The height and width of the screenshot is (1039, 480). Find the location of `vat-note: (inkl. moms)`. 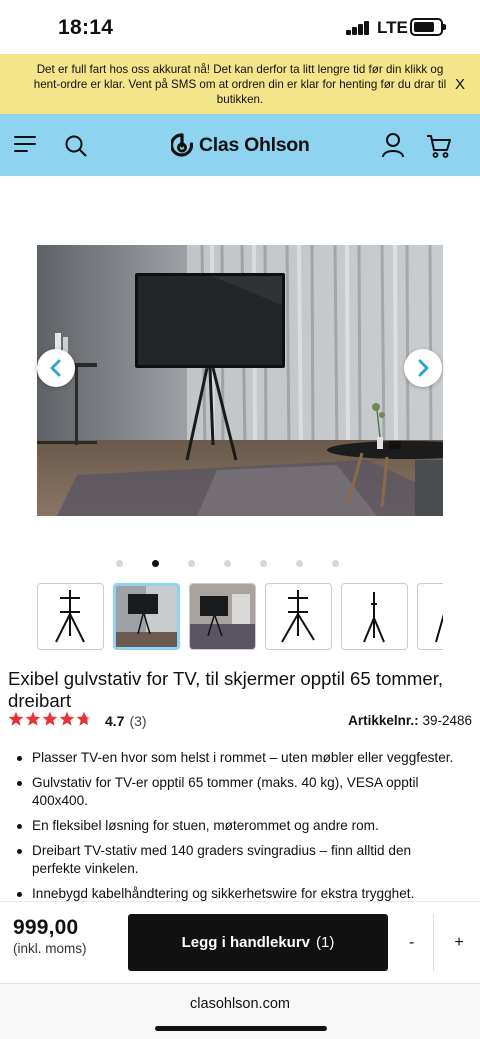

vat-note: (inkl. moms) is located at coordinates (50, 948).